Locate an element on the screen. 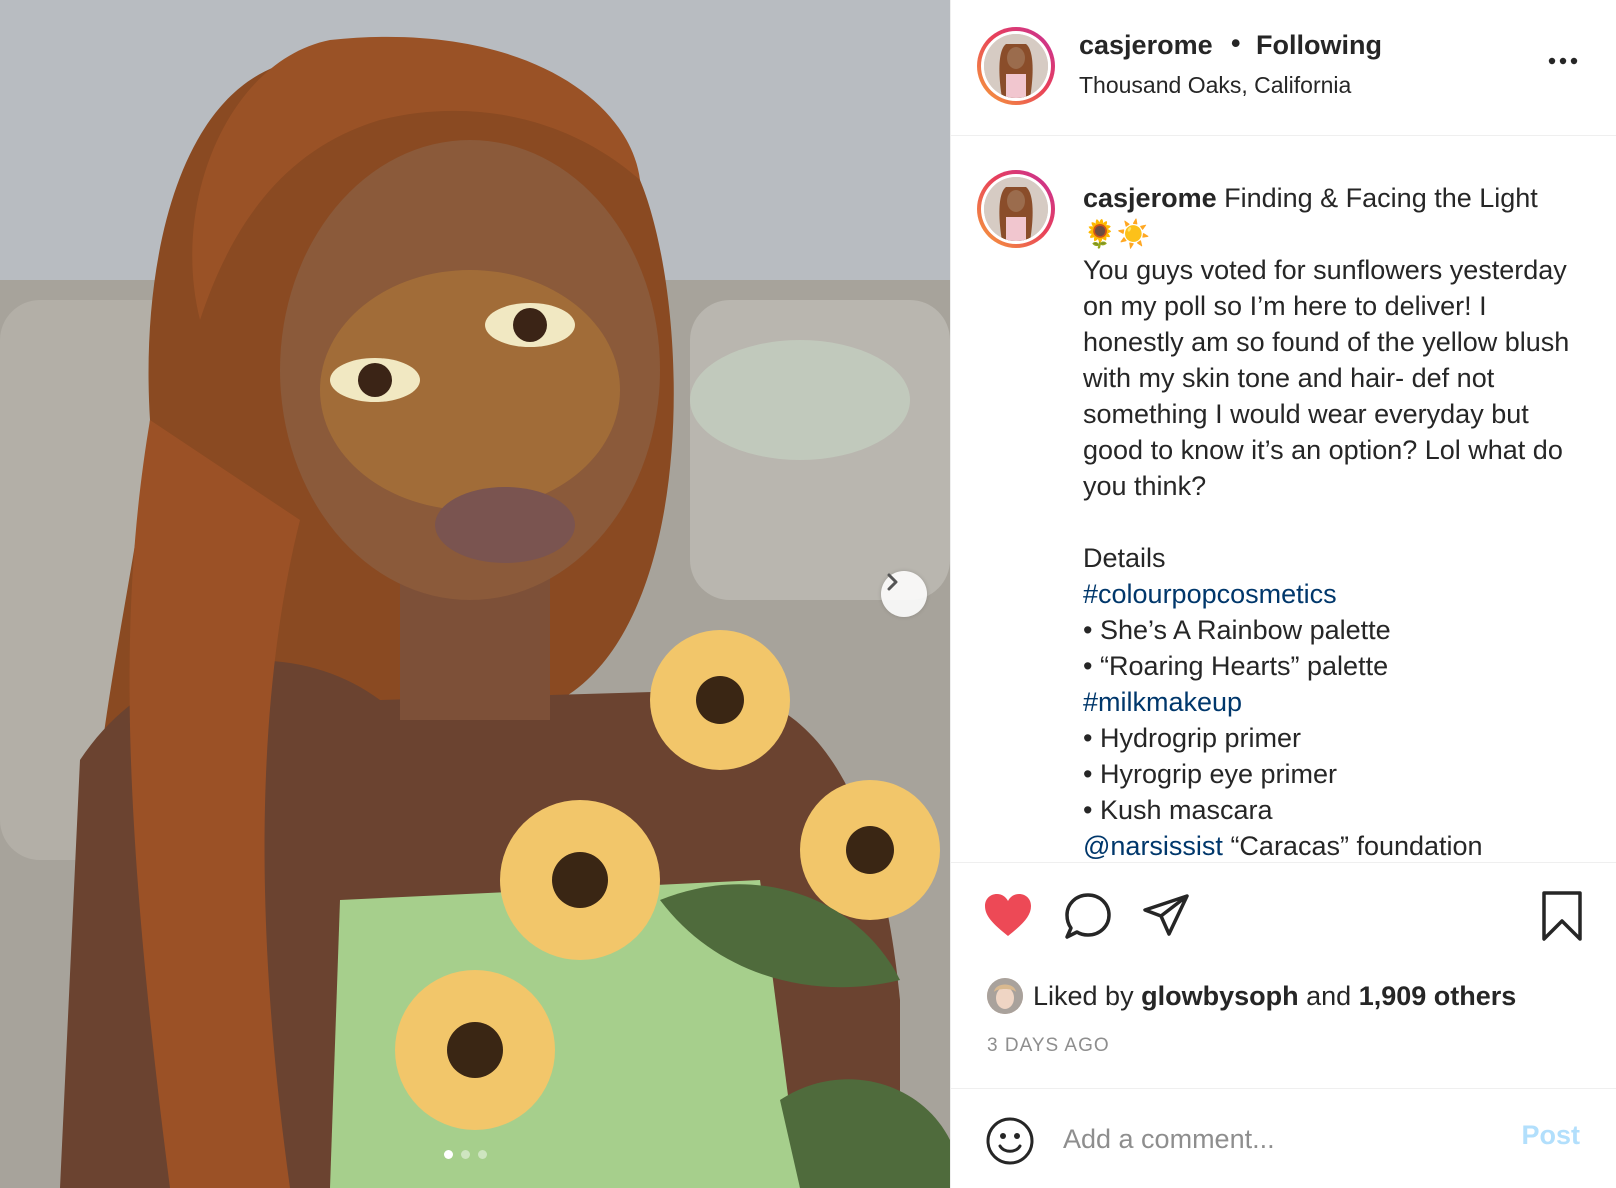 This screenshot has height=1188, width=1616. action-bar is located at coordinates (1283, 920).